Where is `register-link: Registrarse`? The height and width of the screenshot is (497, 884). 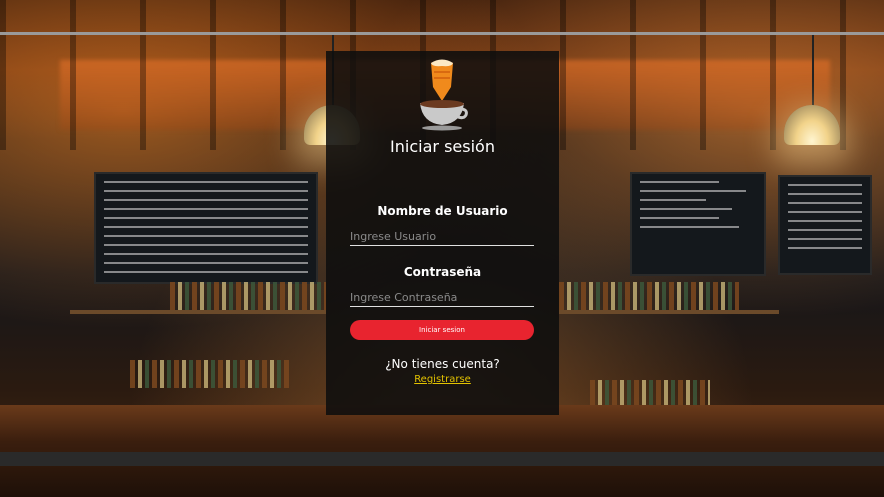
register-link: Registrarse is located at coordinates (442, 379).